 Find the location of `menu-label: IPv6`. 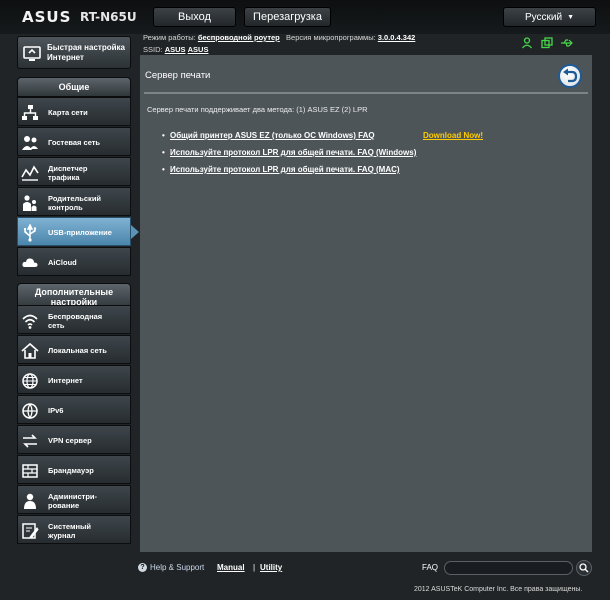

menu-label: IPv6 is located at coordinates (56, 410).